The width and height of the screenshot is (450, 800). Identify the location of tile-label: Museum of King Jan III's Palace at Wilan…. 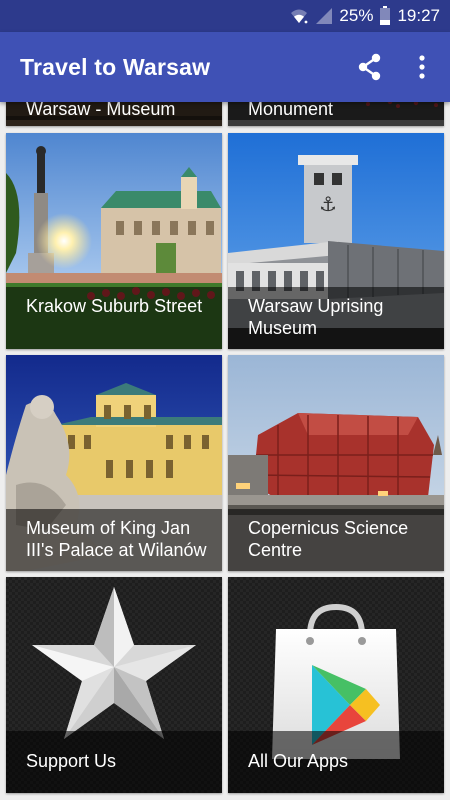
(116, 539).